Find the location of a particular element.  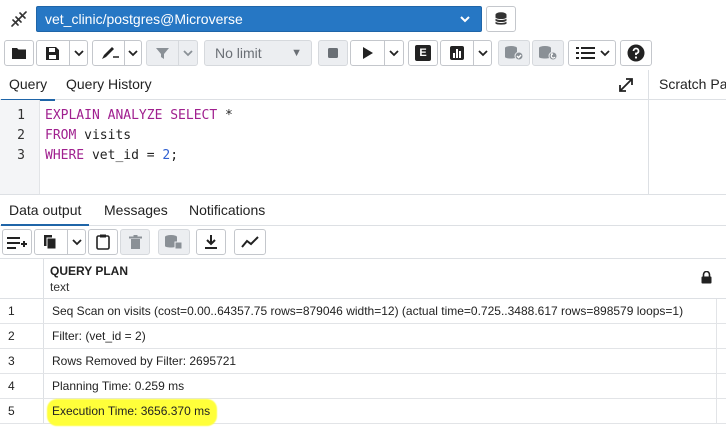

expand-icon is located at coordinates (626, 86).